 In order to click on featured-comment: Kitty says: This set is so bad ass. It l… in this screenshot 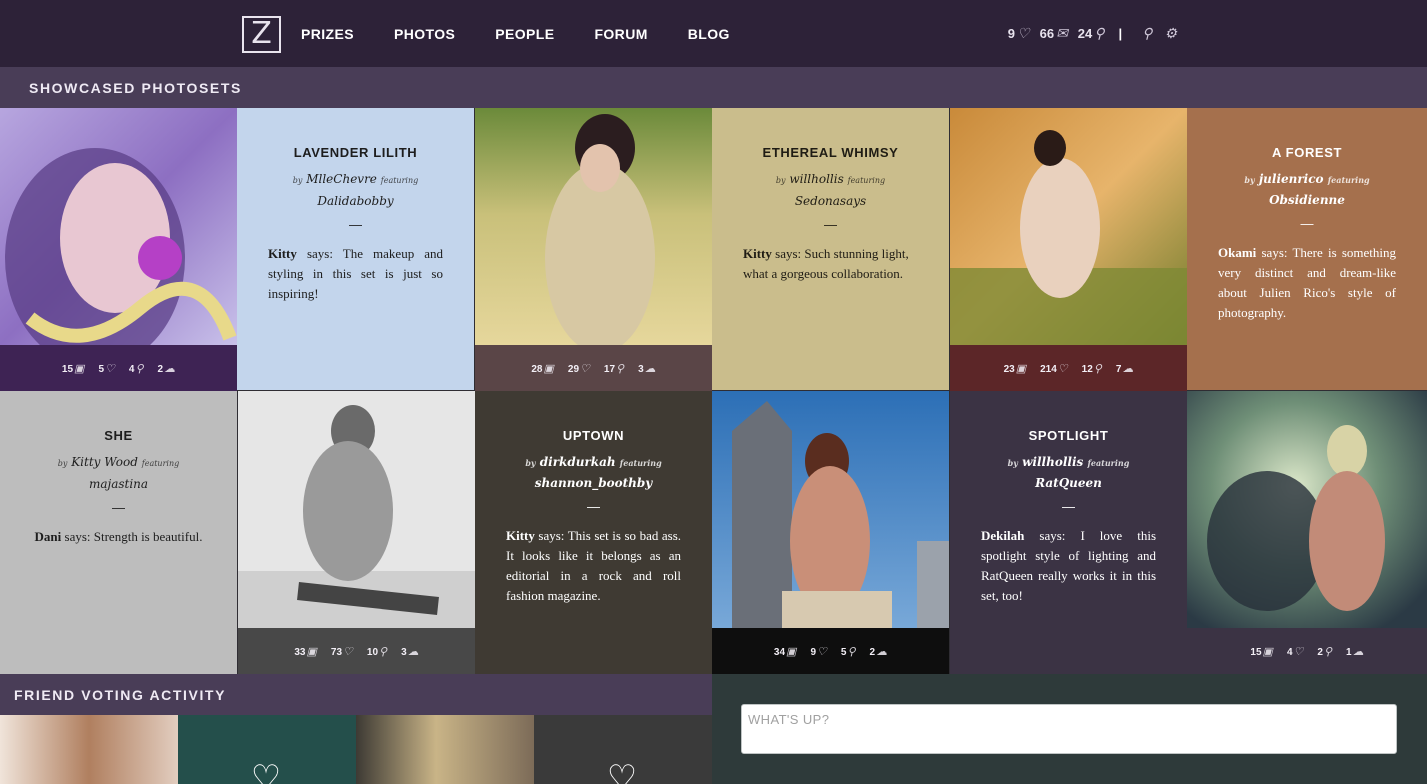, I will do `click(593, 566)`.